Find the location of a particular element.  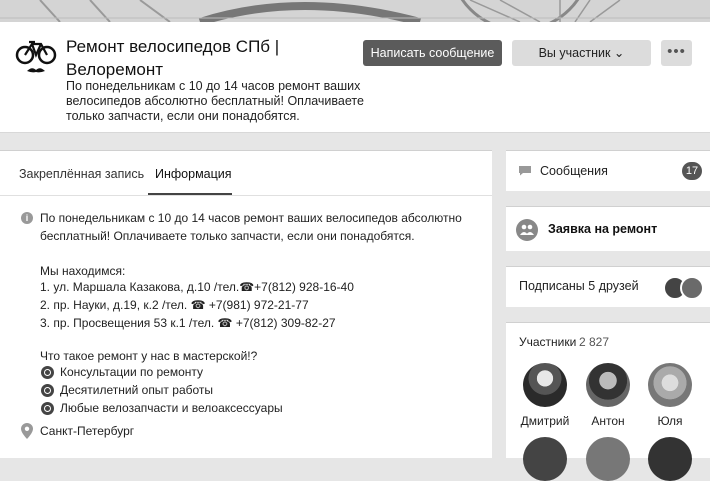

chat-bubble-icon is located at coordinates (525, 171).